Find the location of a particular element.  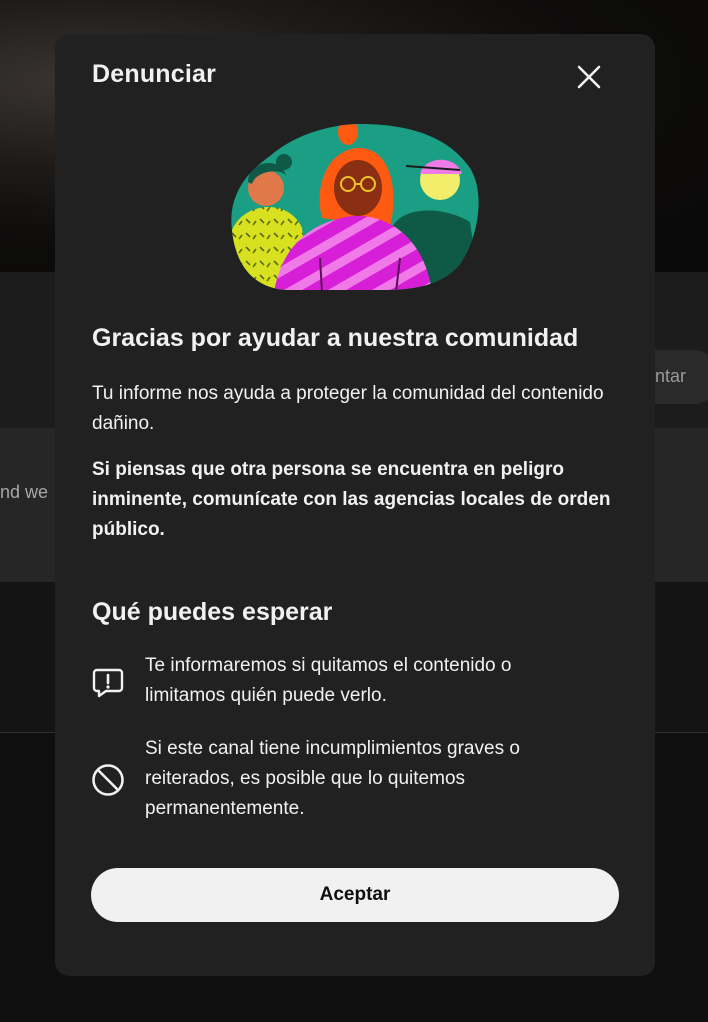

community-people-illustration is located at coordinates (355, 207).